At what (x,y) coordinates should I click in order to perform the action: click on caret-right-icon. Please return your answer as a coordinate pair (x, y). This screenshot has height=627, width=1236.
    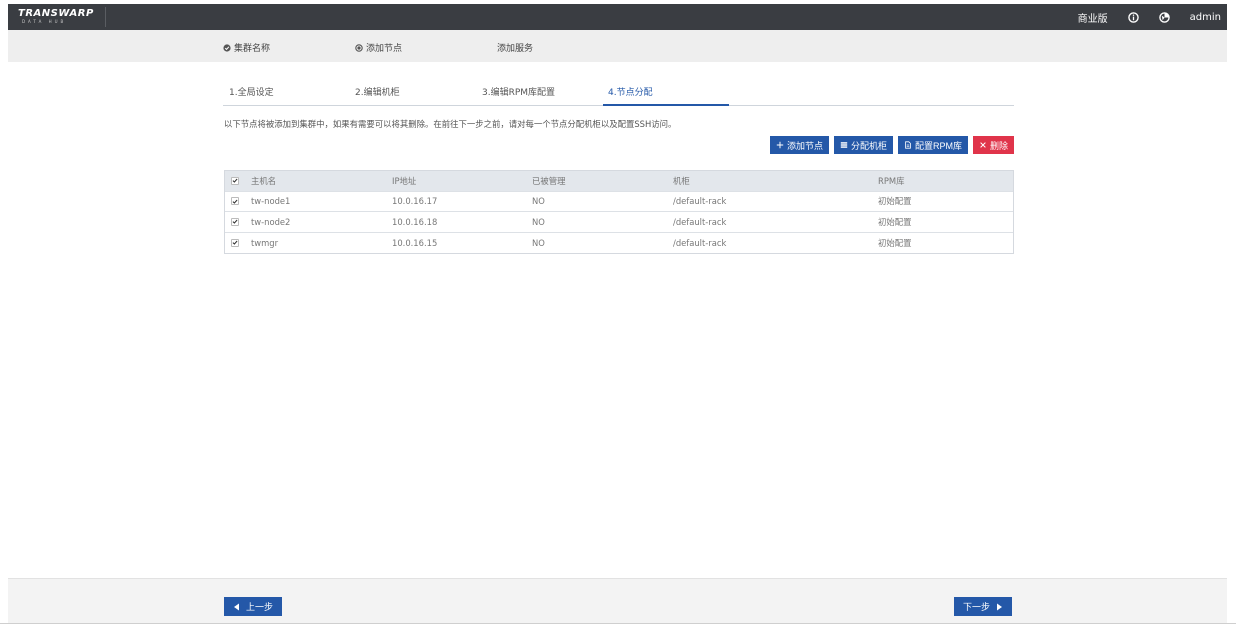
    Looking at the image, I should click on (1000, 606).